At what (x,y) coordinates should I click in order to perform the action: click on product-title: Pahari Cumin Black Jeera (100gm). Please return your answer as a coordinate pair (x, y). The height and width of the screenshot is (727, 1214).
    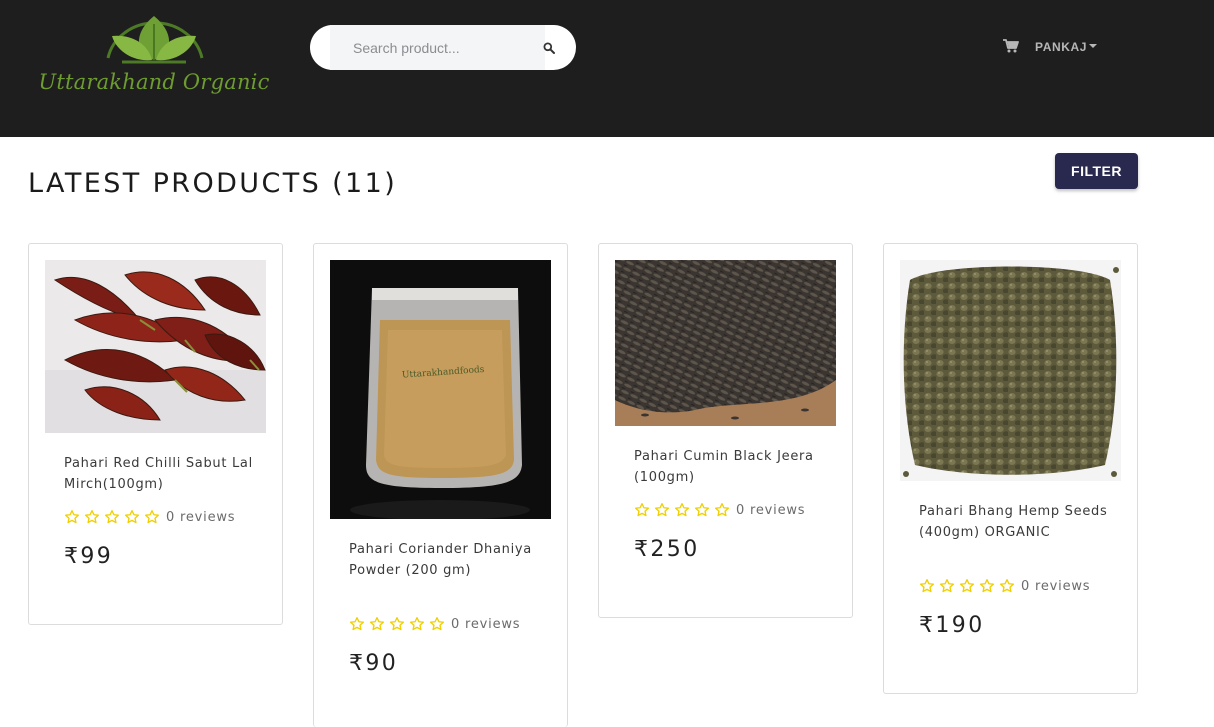
    Looking at the image, I should click on (729, 467).